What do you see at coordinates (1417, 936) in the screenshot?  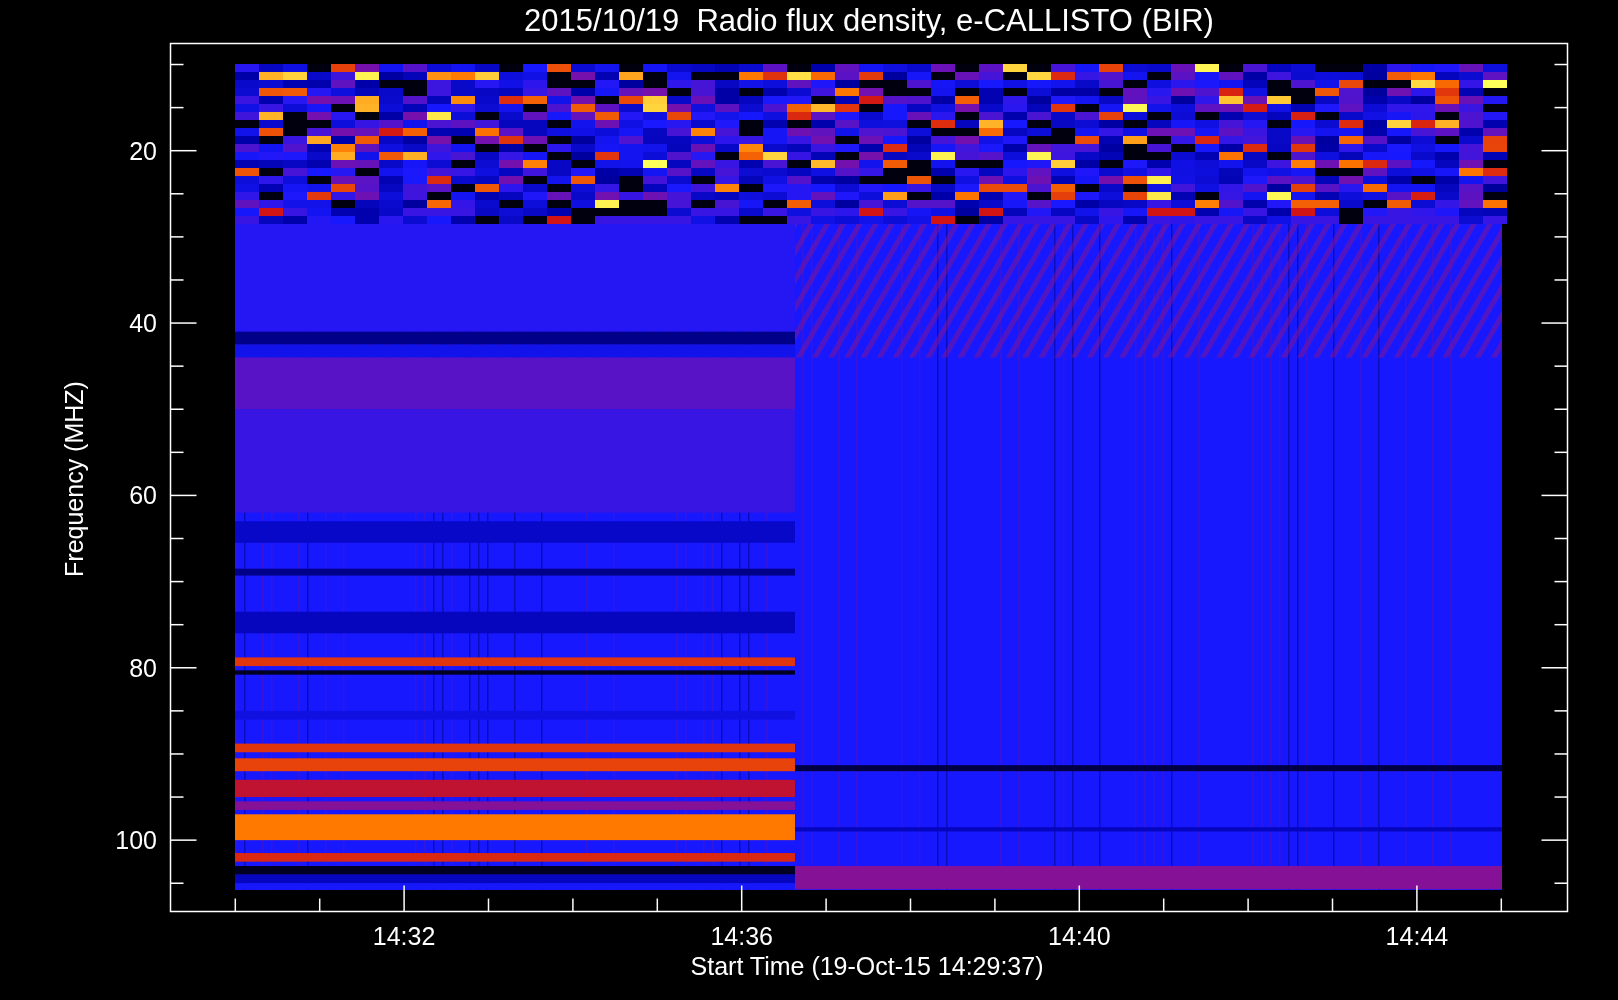 I see `tick-label: 14:44` at bounding box center [1417, 936].